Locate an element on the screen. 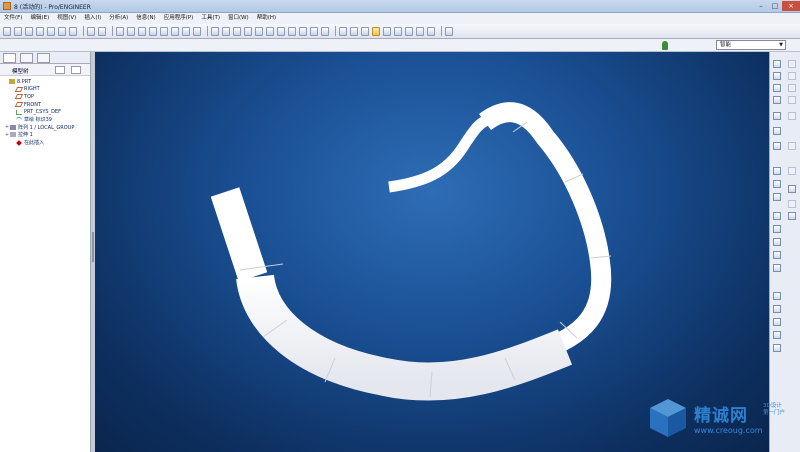 The height and width of the screenshot is (452, 800). menu-edit: 编辑(E) is located at coordinates (39, 18).